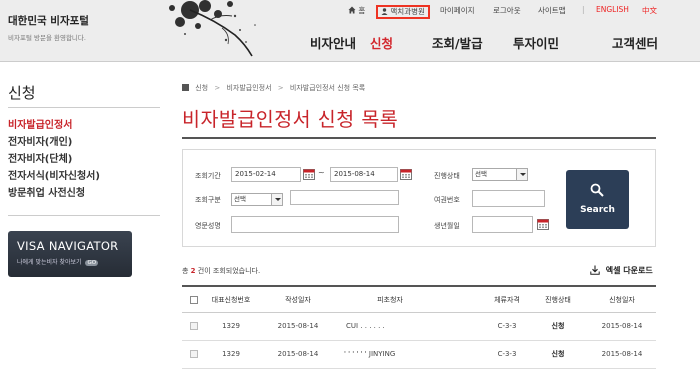  I want to click on category-select: 선택, so click(257, 199).